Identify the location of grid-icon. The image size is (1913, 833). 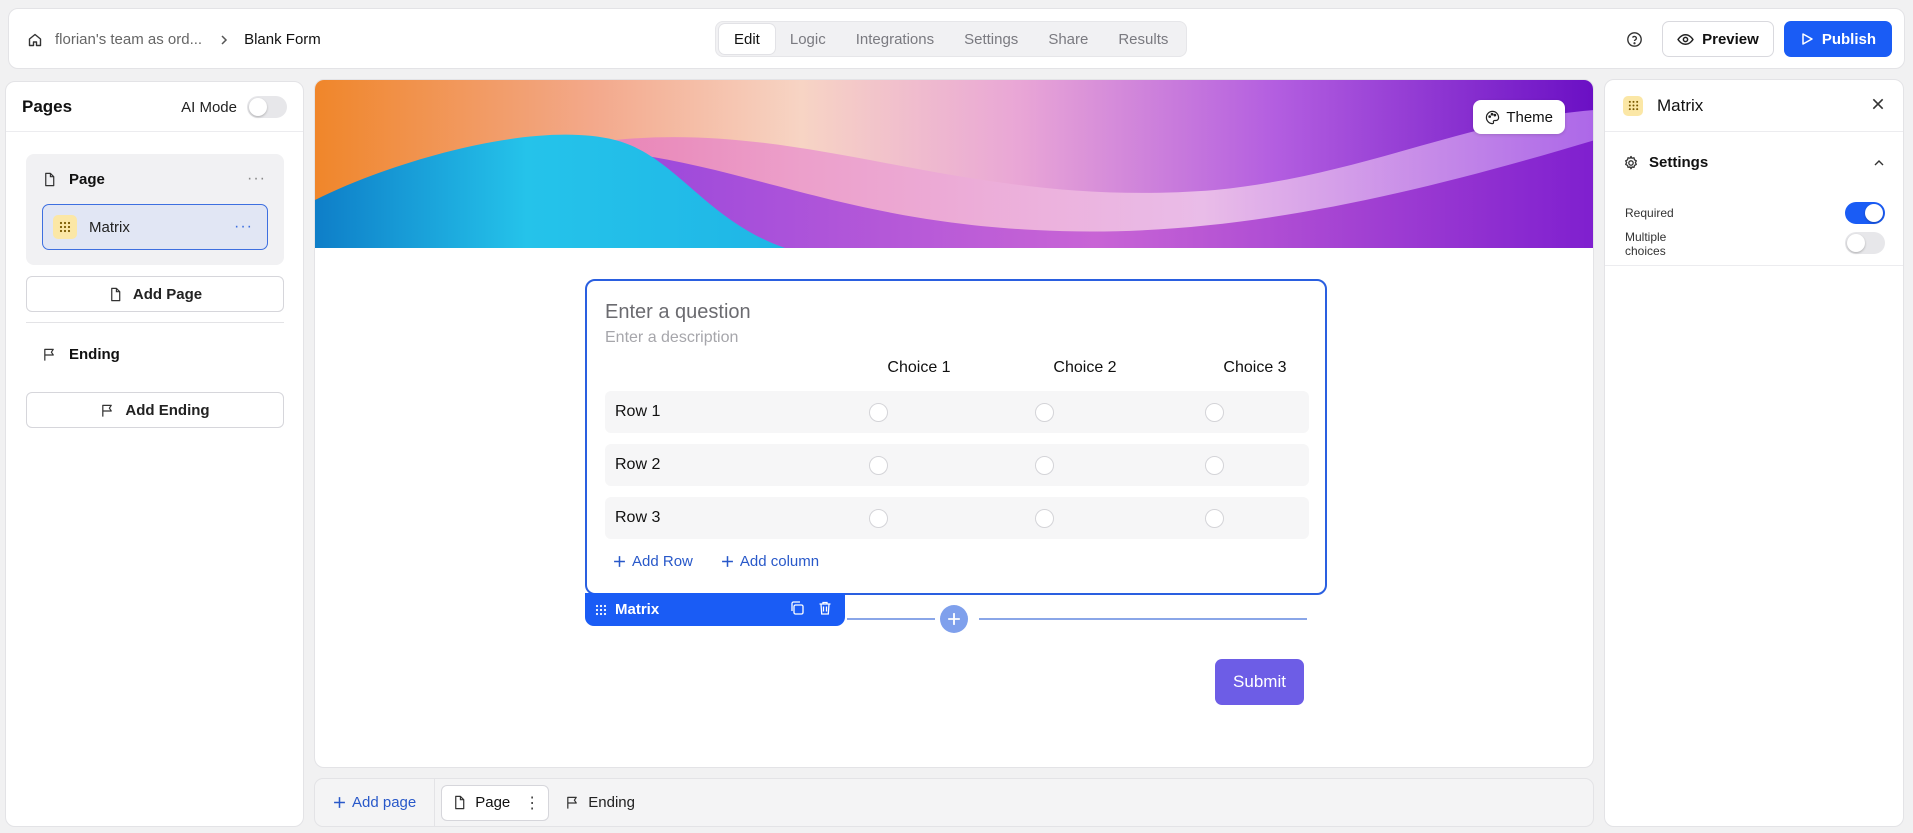
(65, 227).